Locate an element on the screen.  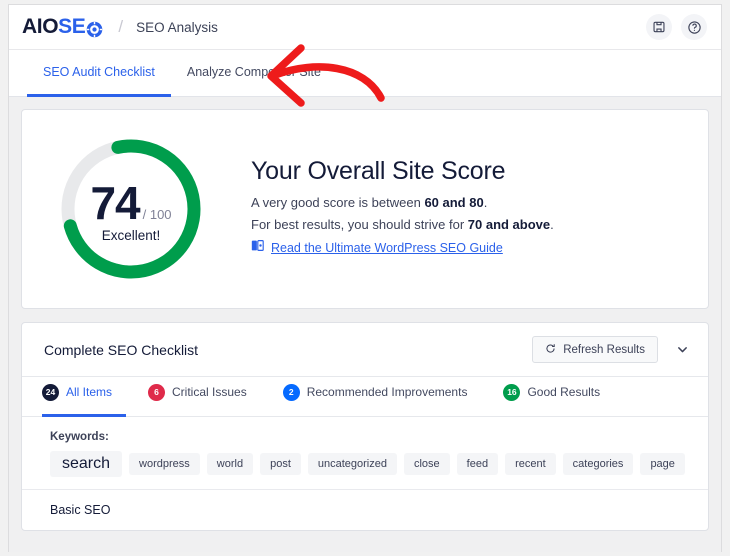
score-line-1-pre: A very good score is between is located at coordinates (338, 202).